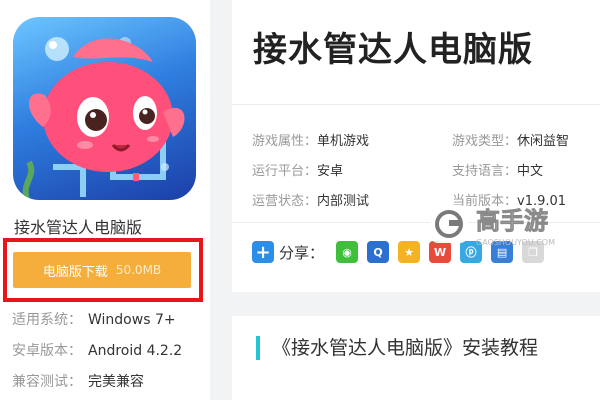 This screenshot has height=400, width=600. Describe the element at coordinates (302, 252) in the screenshot. I see `share-label: 分享：` at that location.